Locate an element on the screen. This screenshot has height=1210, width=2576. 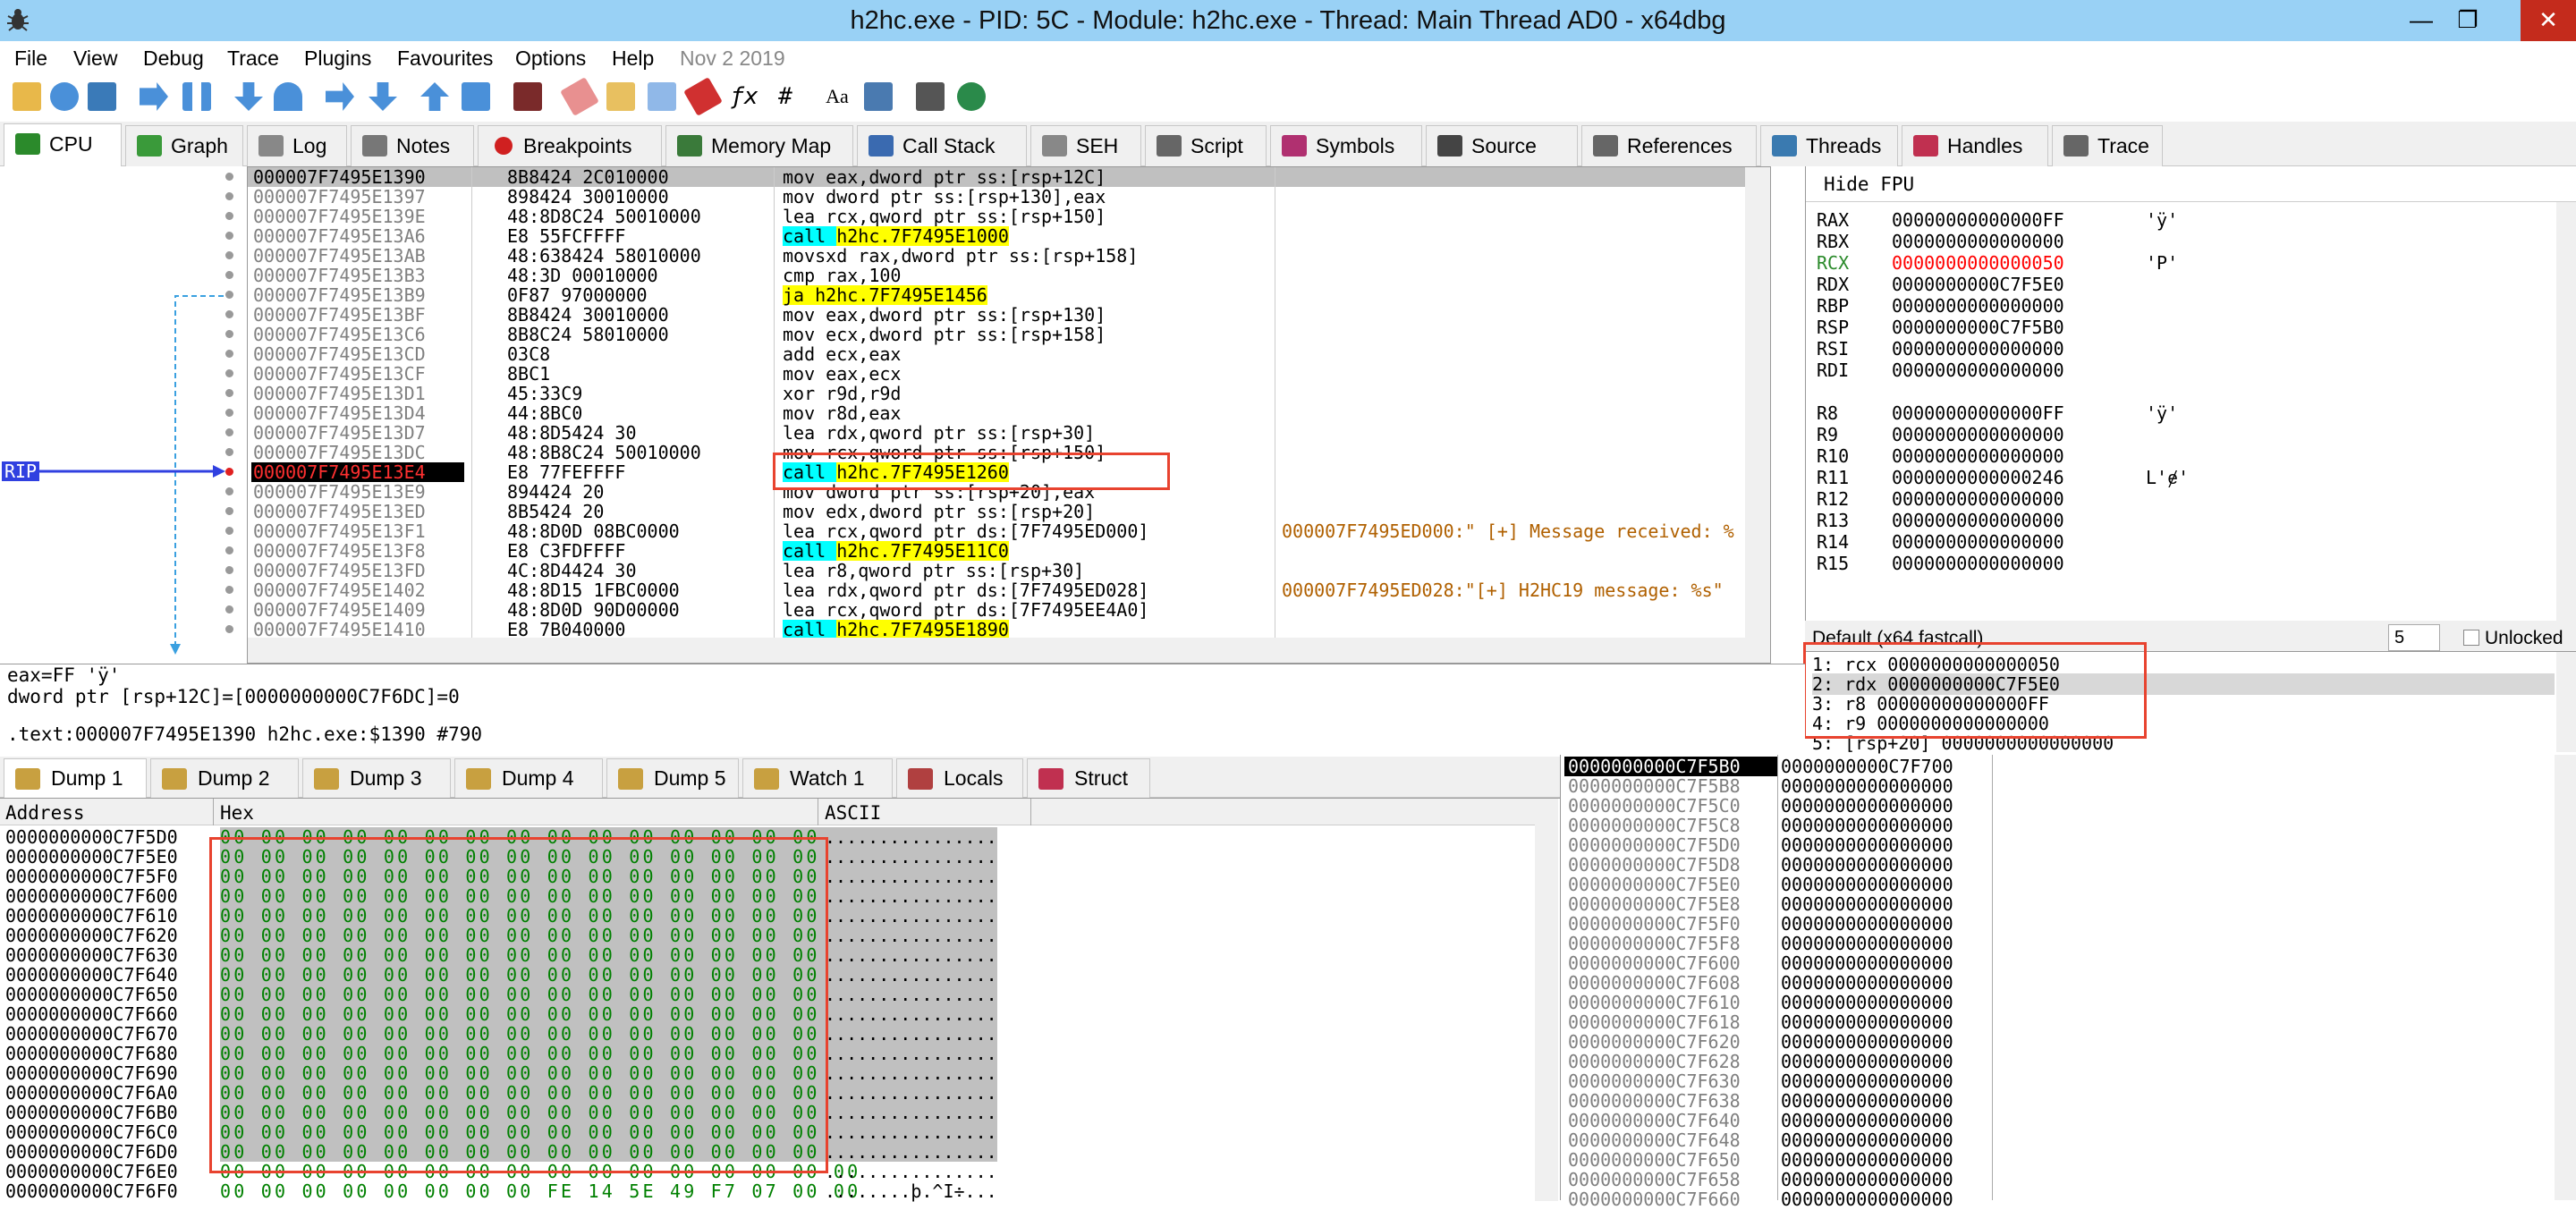
tab-script: Script is located at coordinates (1206, 145).